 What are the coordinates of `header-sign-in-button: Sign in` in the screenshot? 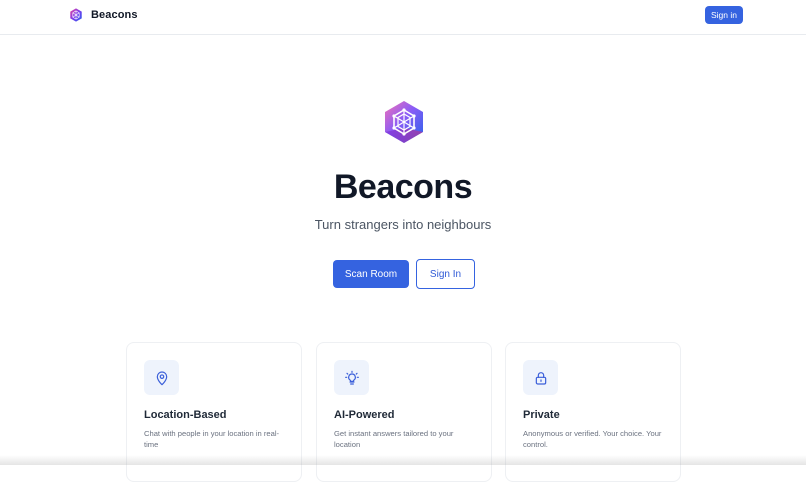 It's located at (724, 15).